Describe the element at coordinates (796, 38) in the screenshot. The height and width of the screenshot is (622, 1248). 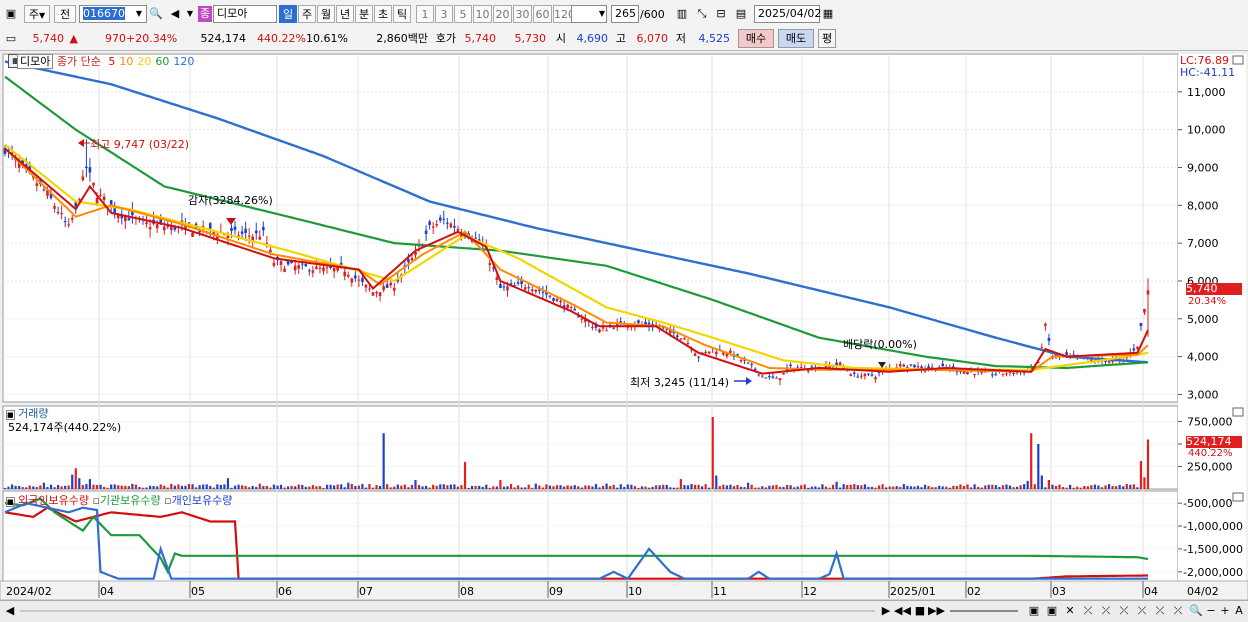
I see `sell-button: 매도` at that location.